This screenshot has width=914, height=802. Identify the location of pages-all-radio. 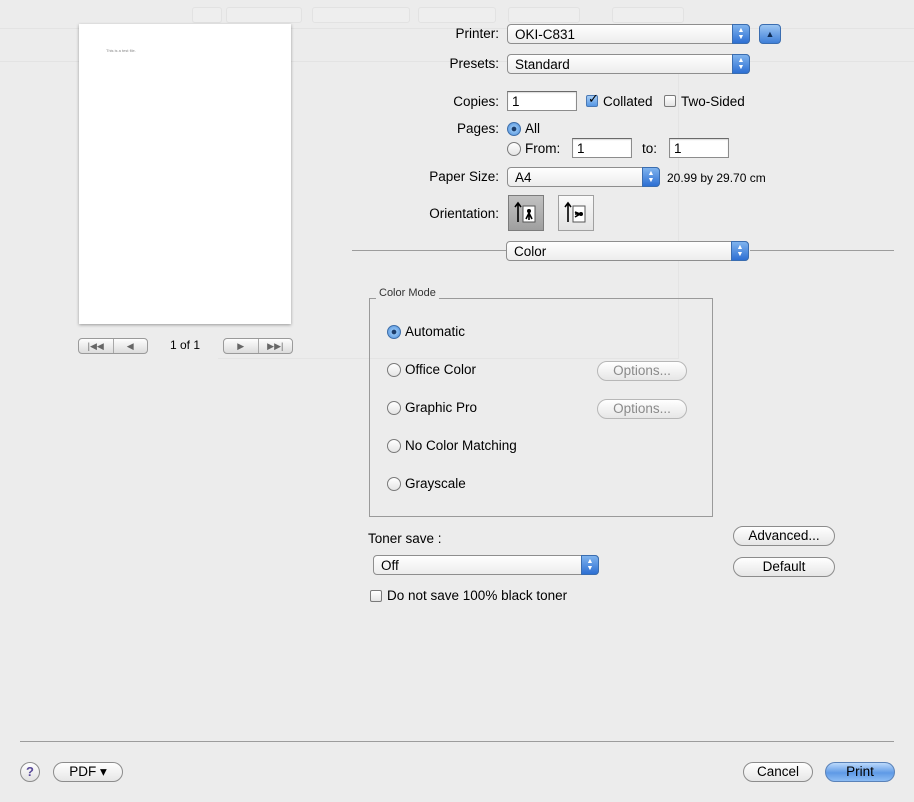
(514, 129).